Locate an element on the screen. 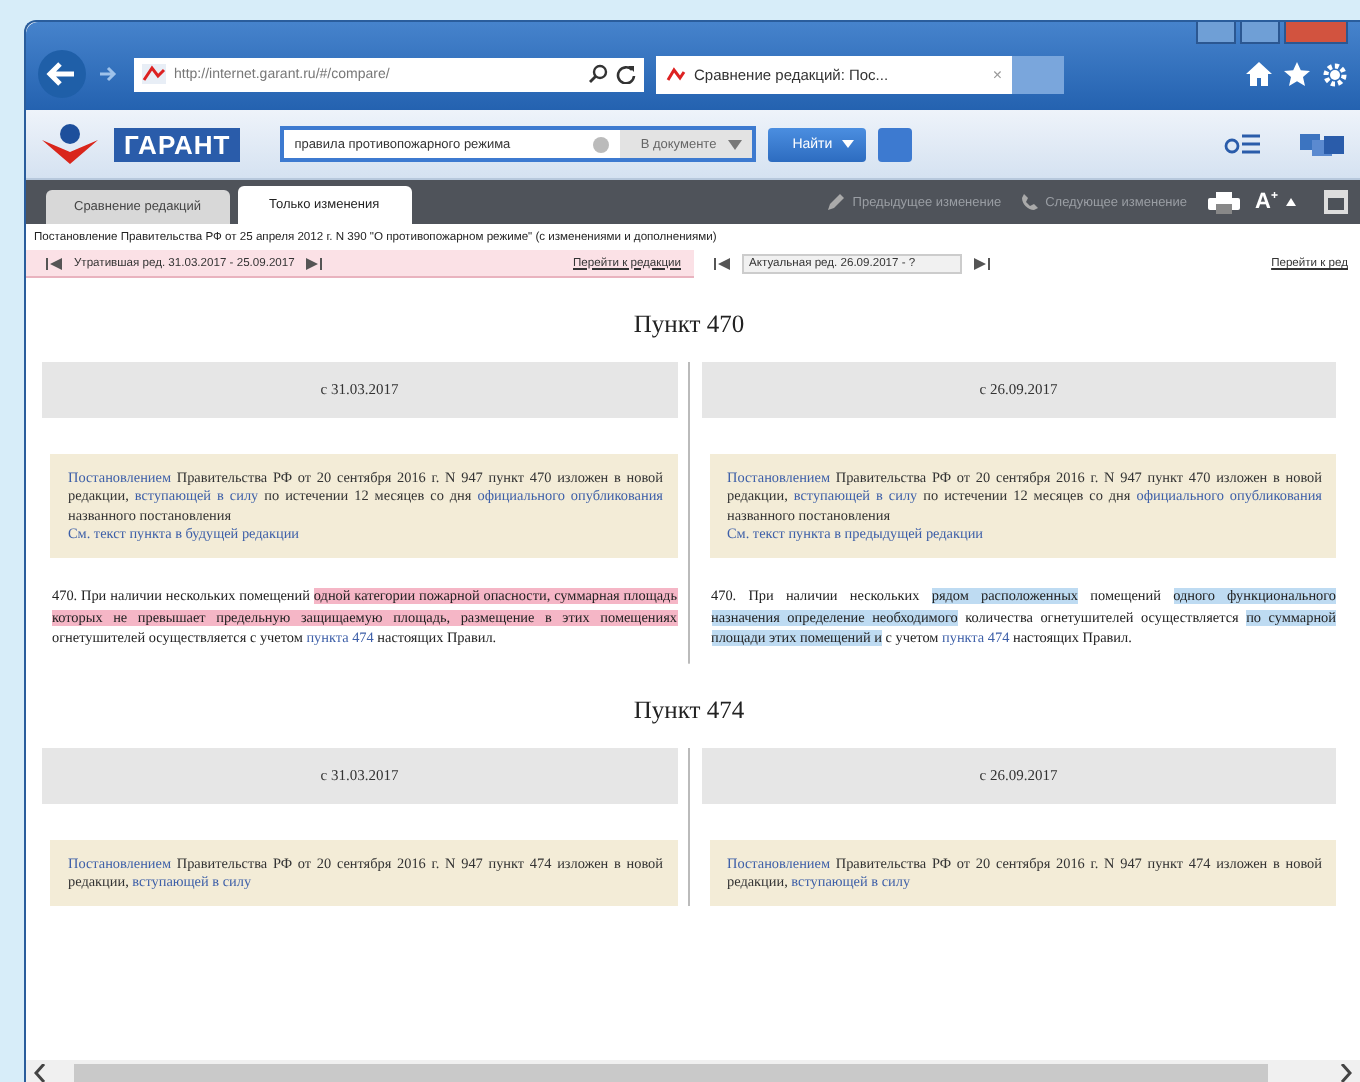 The height and width of the screenshot is (1082, 1360). logo-text: ГАРАНТ is located at coordinates (177, 144).